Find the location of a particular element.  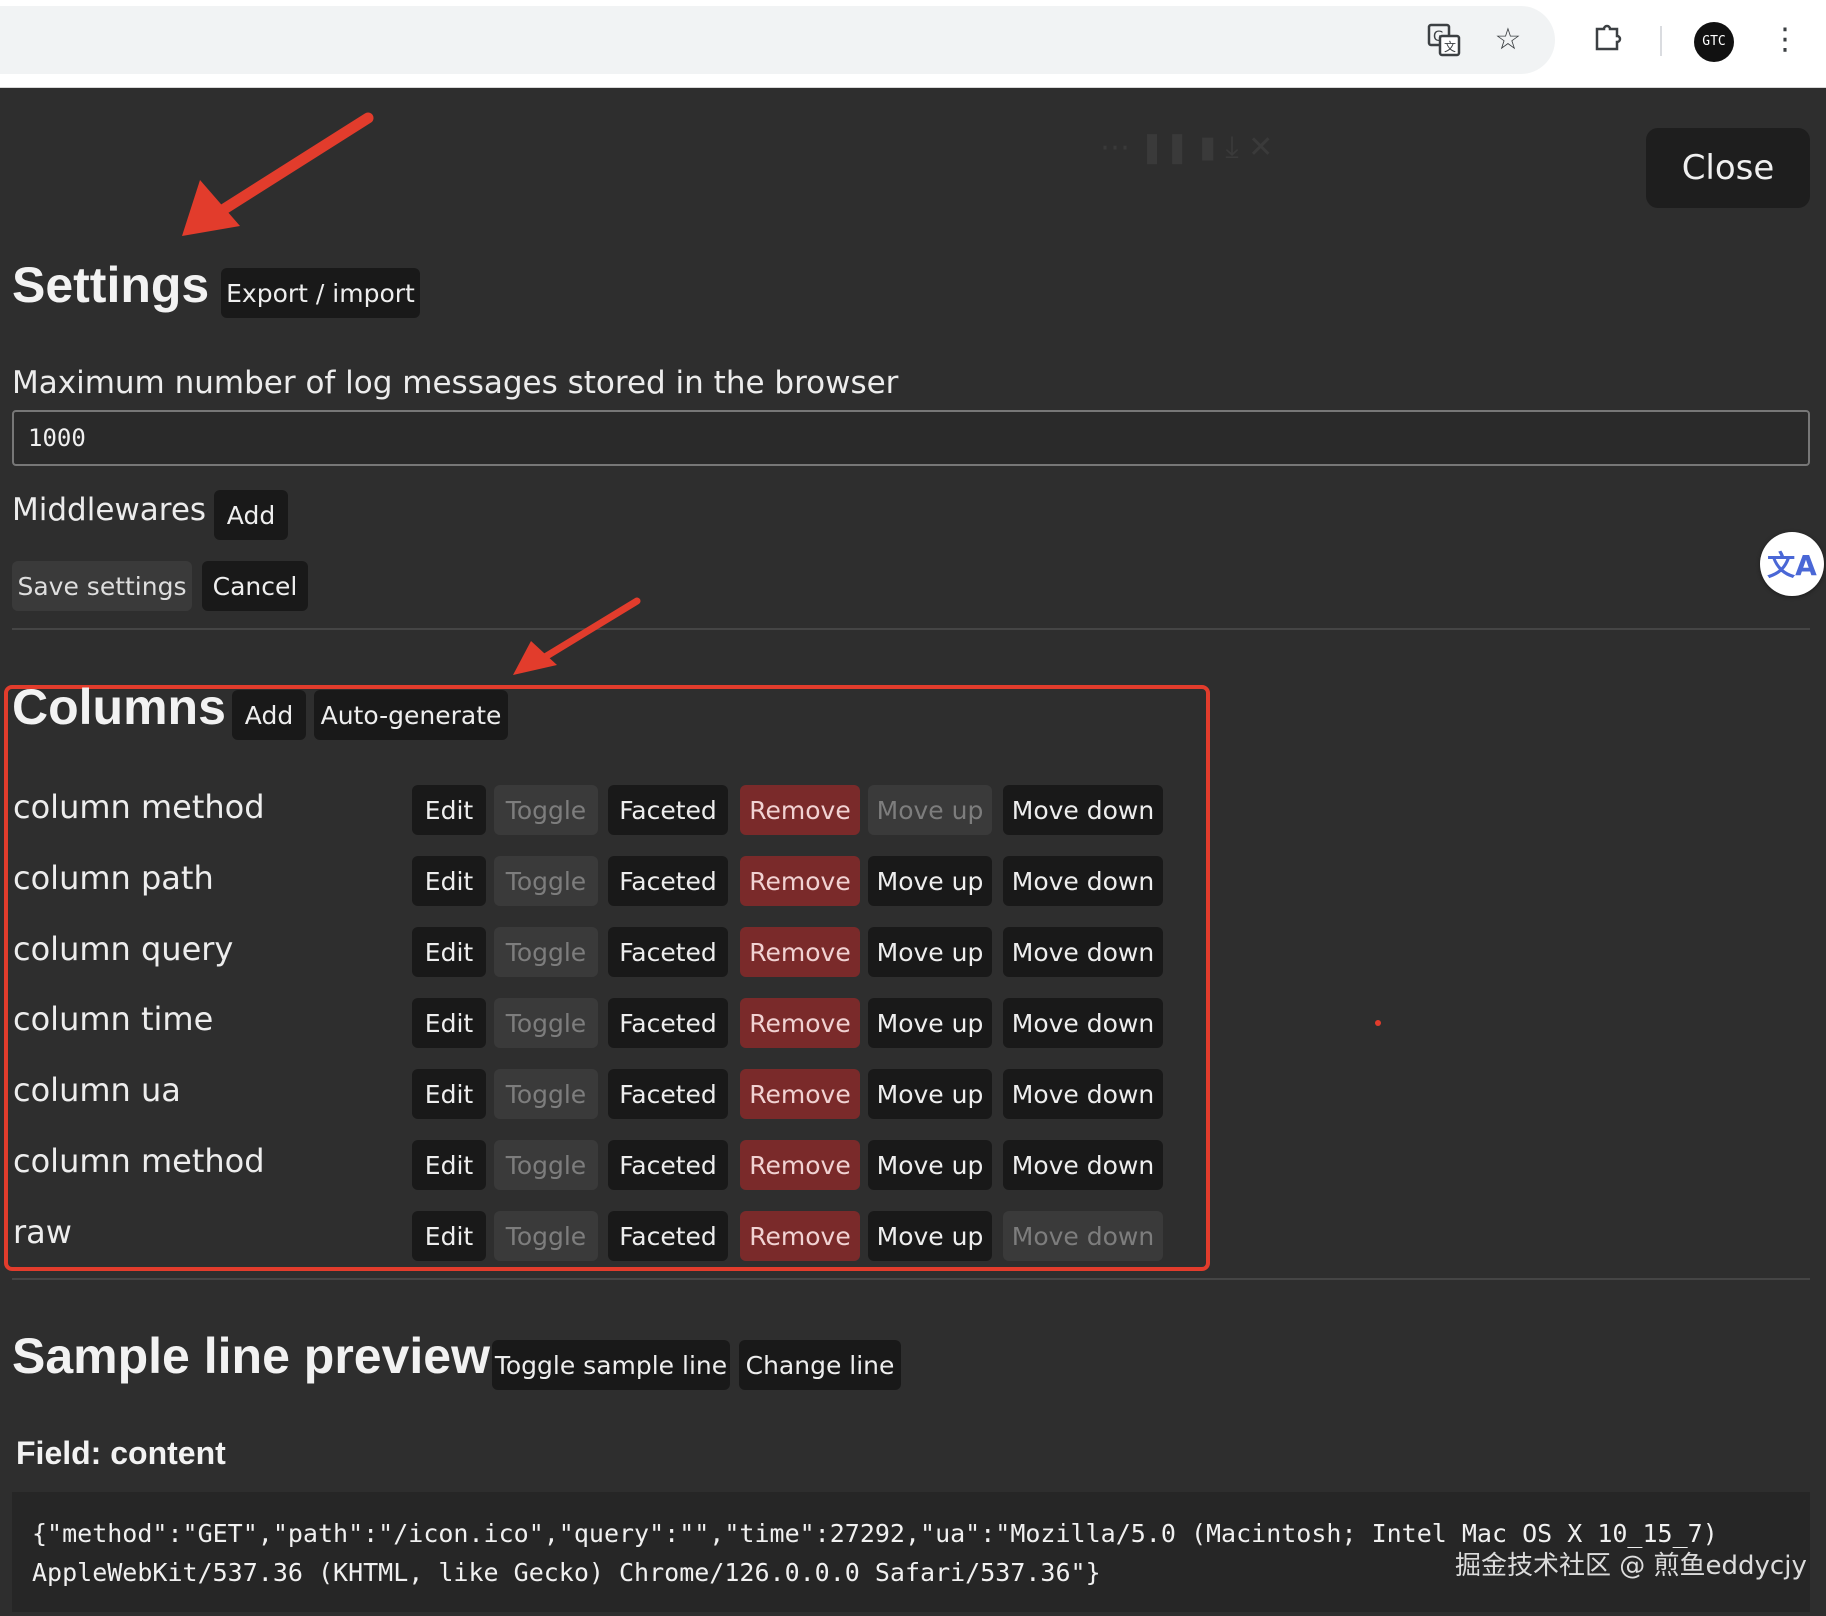

add-middleware-button: Add is located at coordinates (251, 515).